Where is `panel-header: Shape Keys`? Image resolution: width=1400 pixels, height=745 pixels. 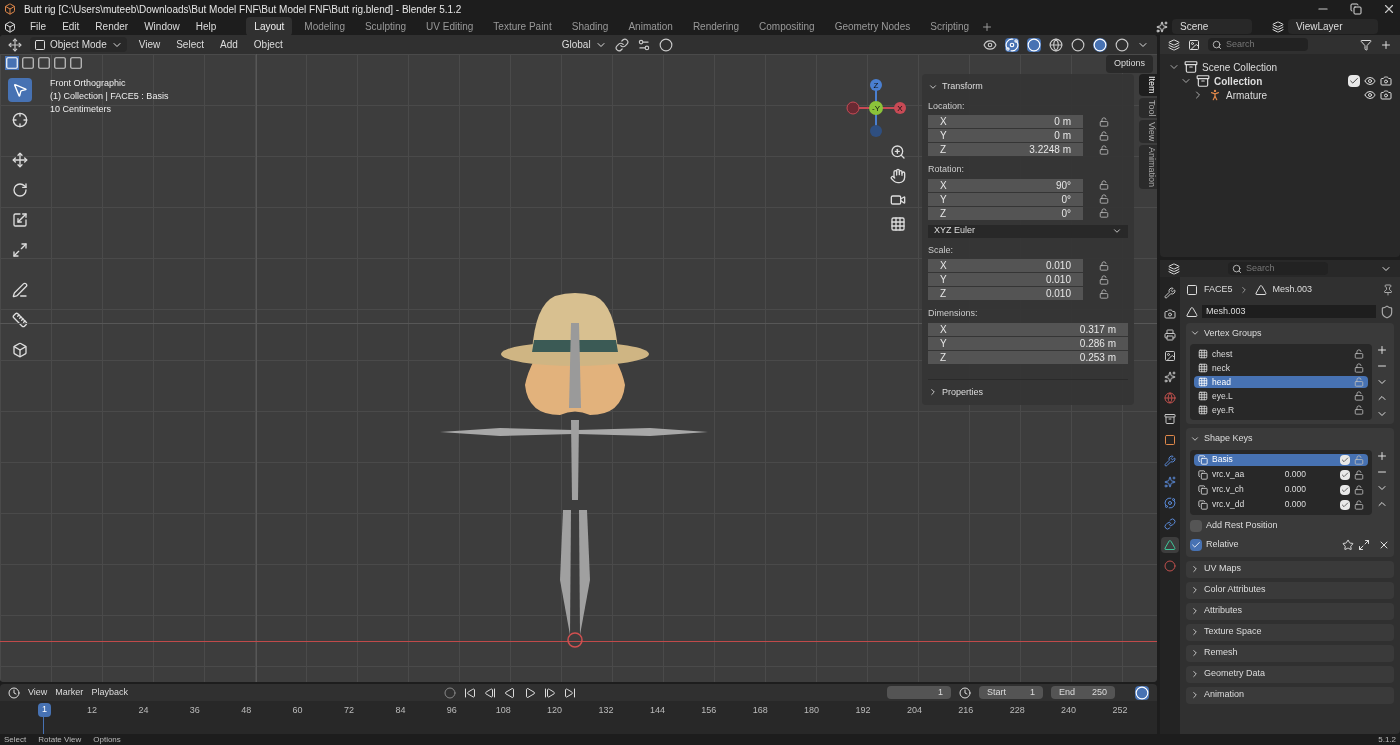 panel-header: Shape Keys is located at coordinates (1228, 439).